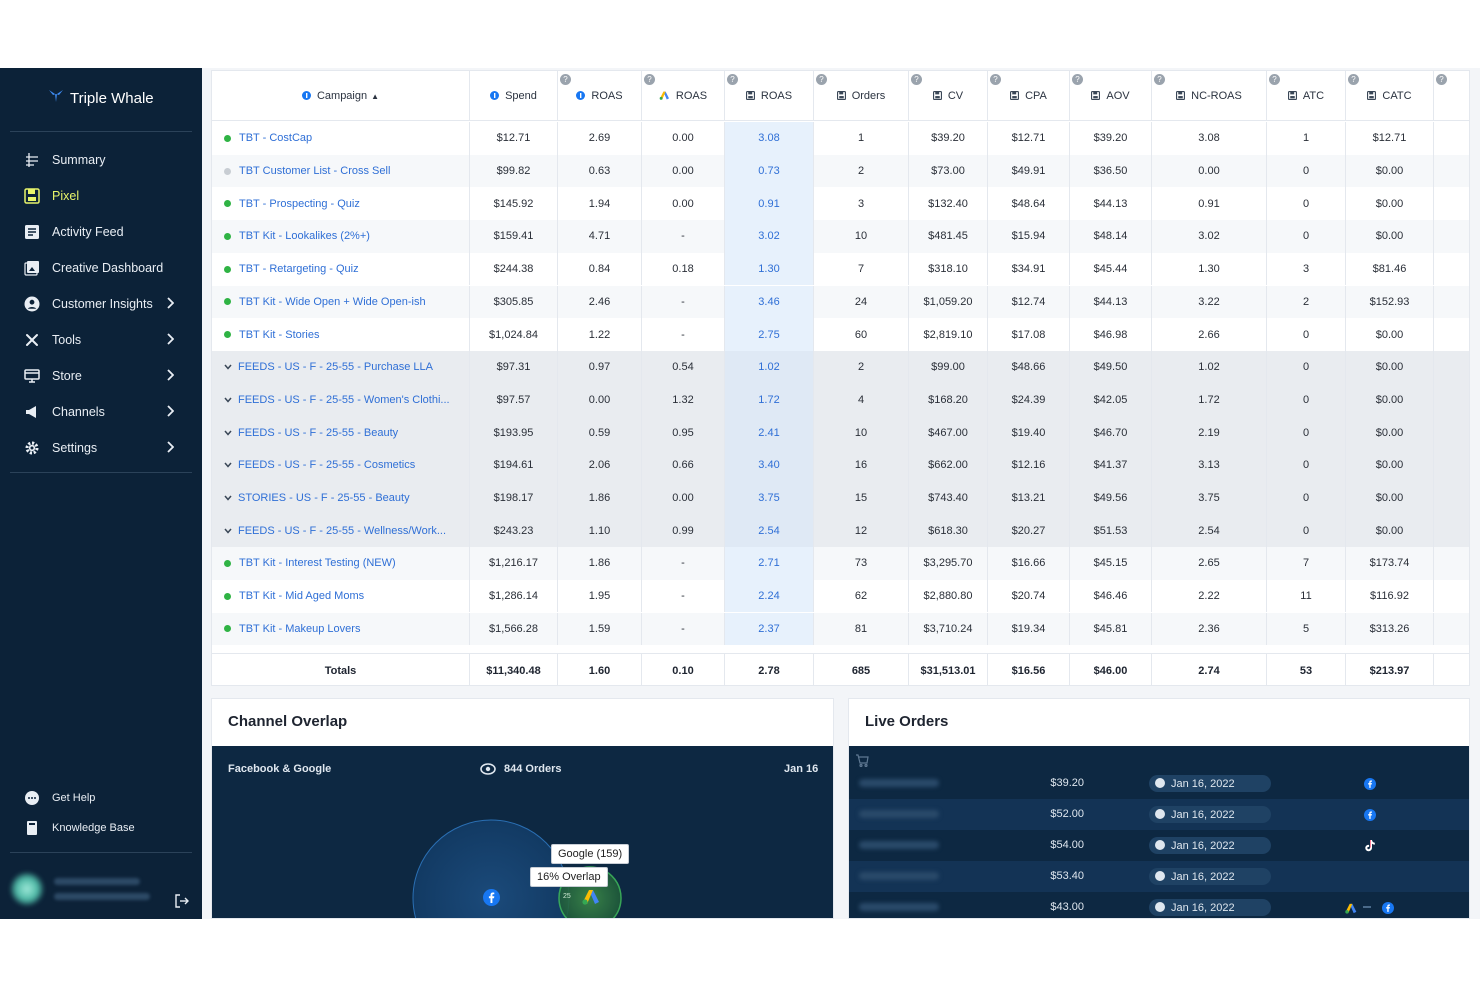  Describe the element at coordinates (101, 448) in the screenshot. I see `sidebar-item-settings: Settings` at that location.